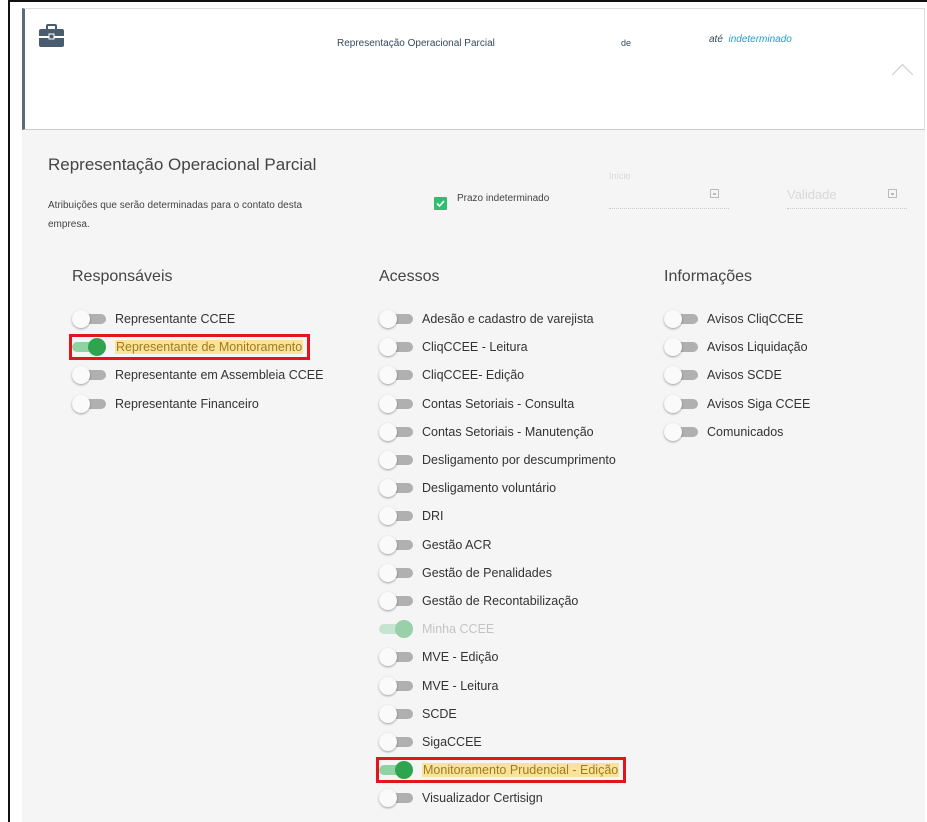  I want to click on toggle-row: Comunicados, so click(723, 432).